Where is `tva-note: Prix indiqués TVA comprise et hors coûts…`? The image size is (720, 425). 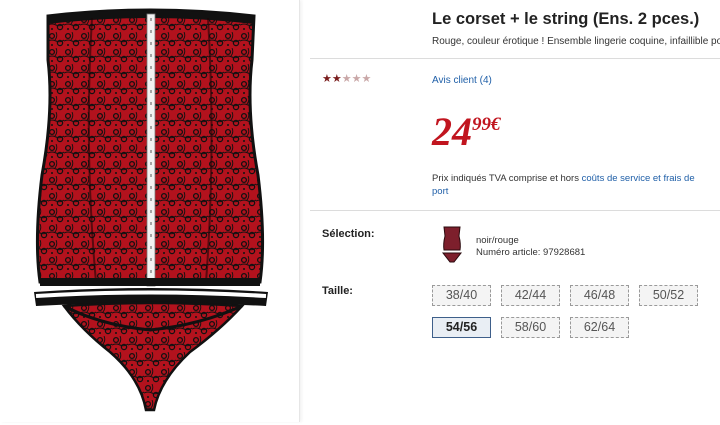 tva-note: Prix indiqués TVA comprise et hors coûts… is located at coordinates (572, 185).